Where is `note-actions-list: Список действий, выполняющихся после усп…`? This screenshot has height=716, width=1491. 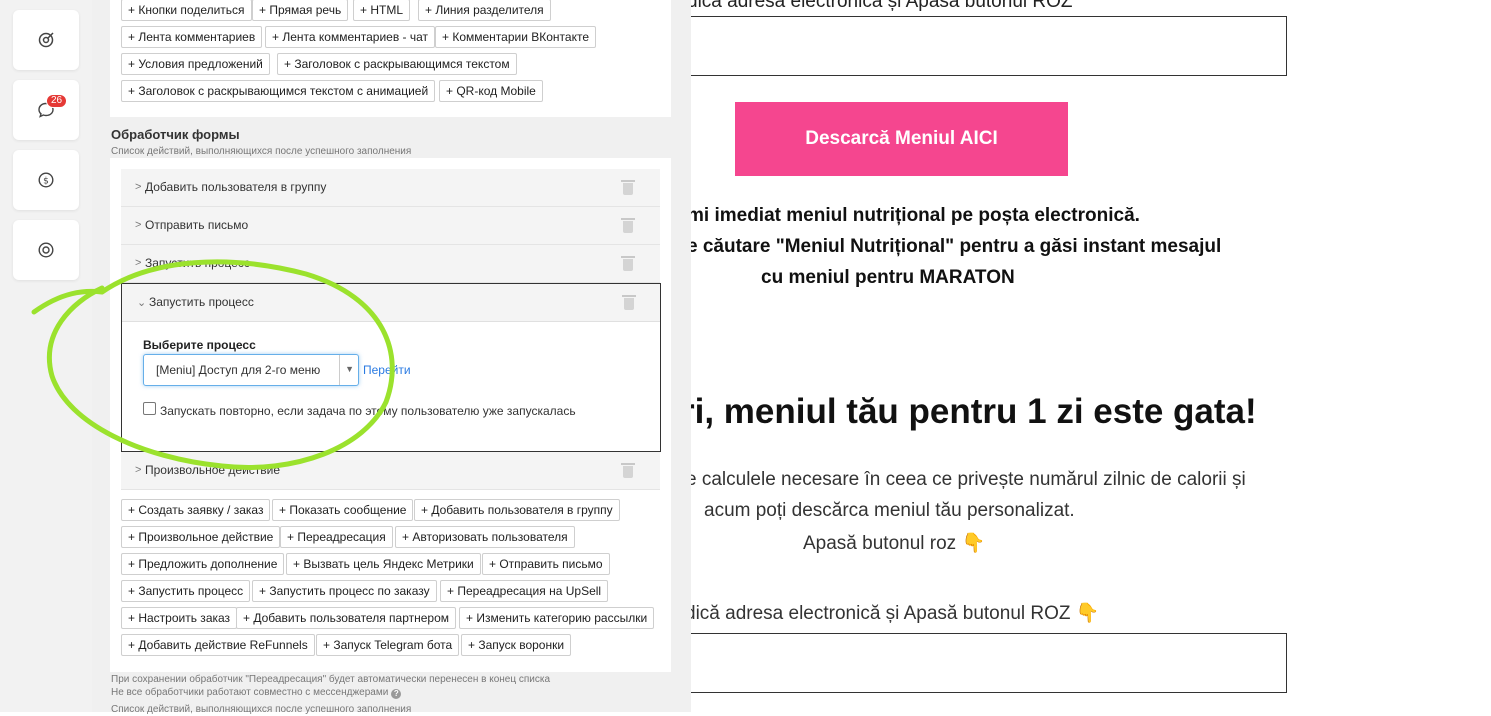
note-actions-list: Список действий, выполняющихся после усп… is located at coordinates (261, 709).